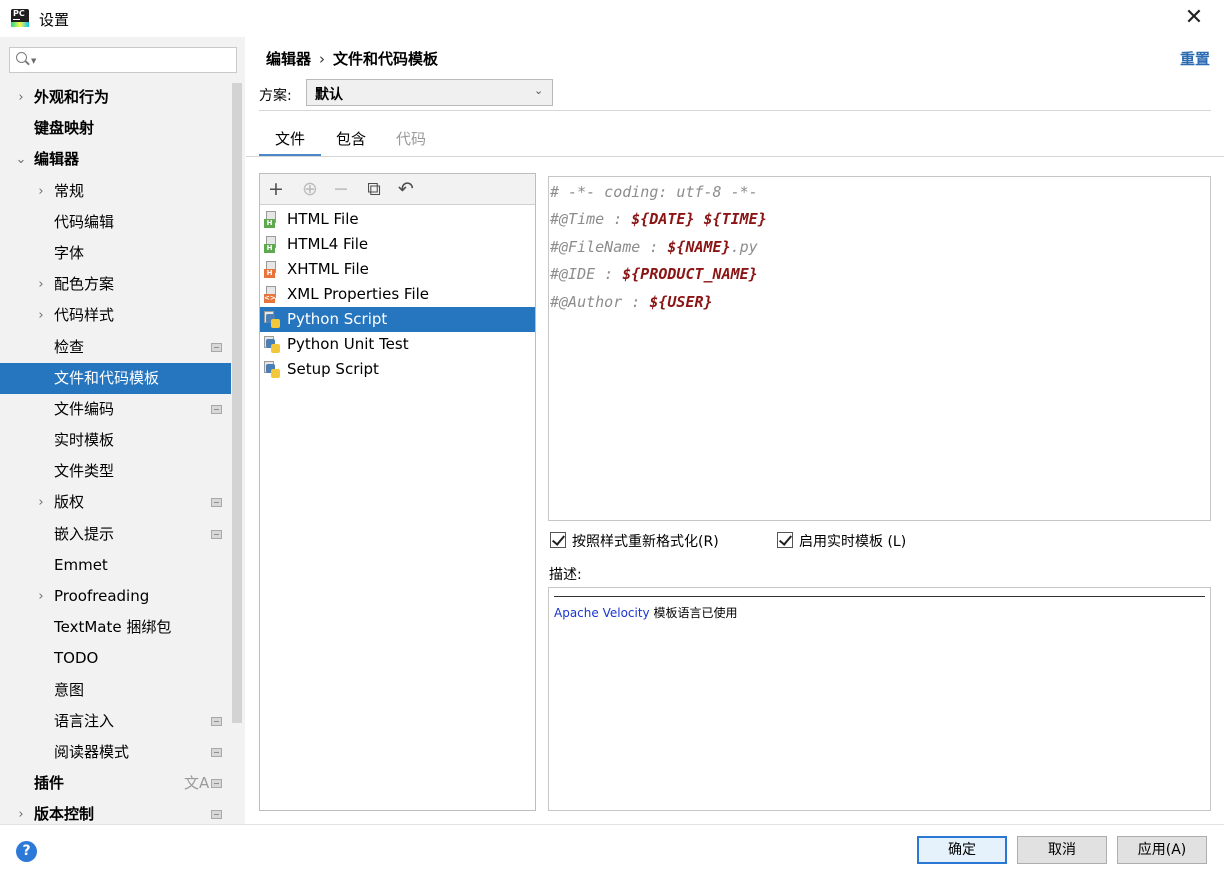  Describe the element at coordinates (102, 596) in the screenshot. I see `sidebar-item-label: Proofreading` at that location.